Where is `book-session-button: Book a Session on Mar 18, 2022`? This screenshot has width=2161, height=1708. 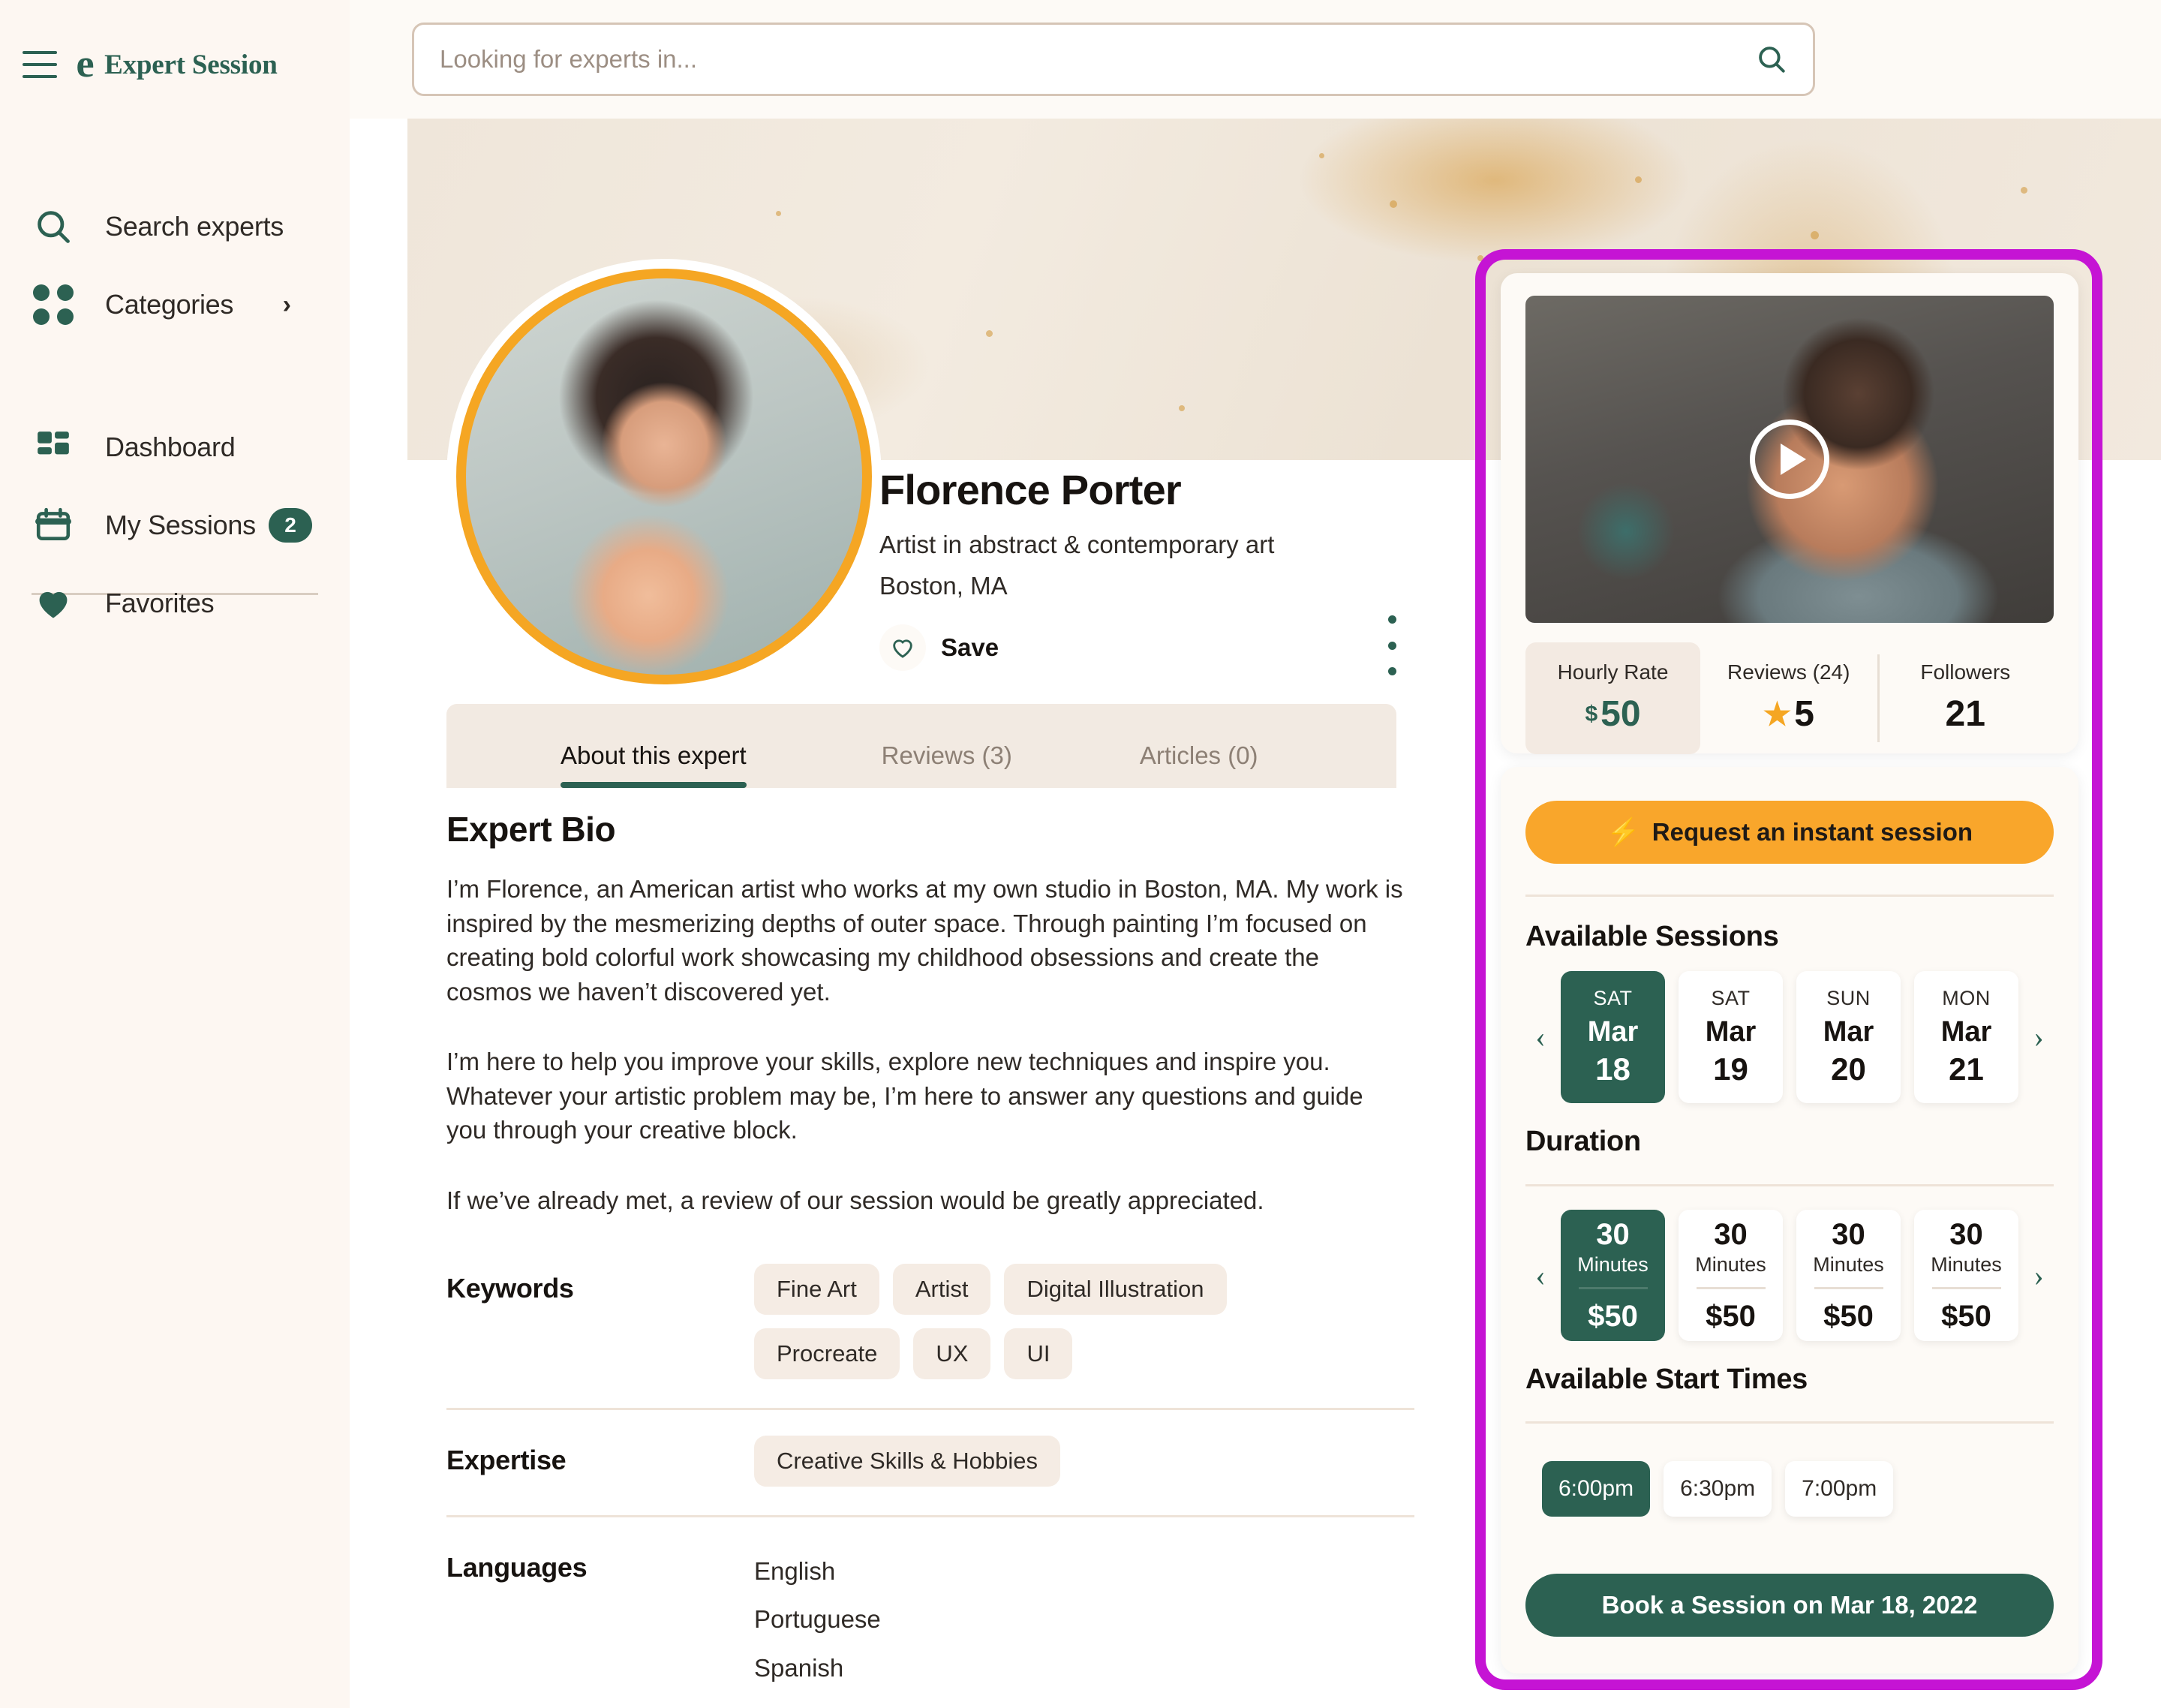 book-session-button: Book a Session on Mar 18, 2022 is located at coordinates (1790, 1605).